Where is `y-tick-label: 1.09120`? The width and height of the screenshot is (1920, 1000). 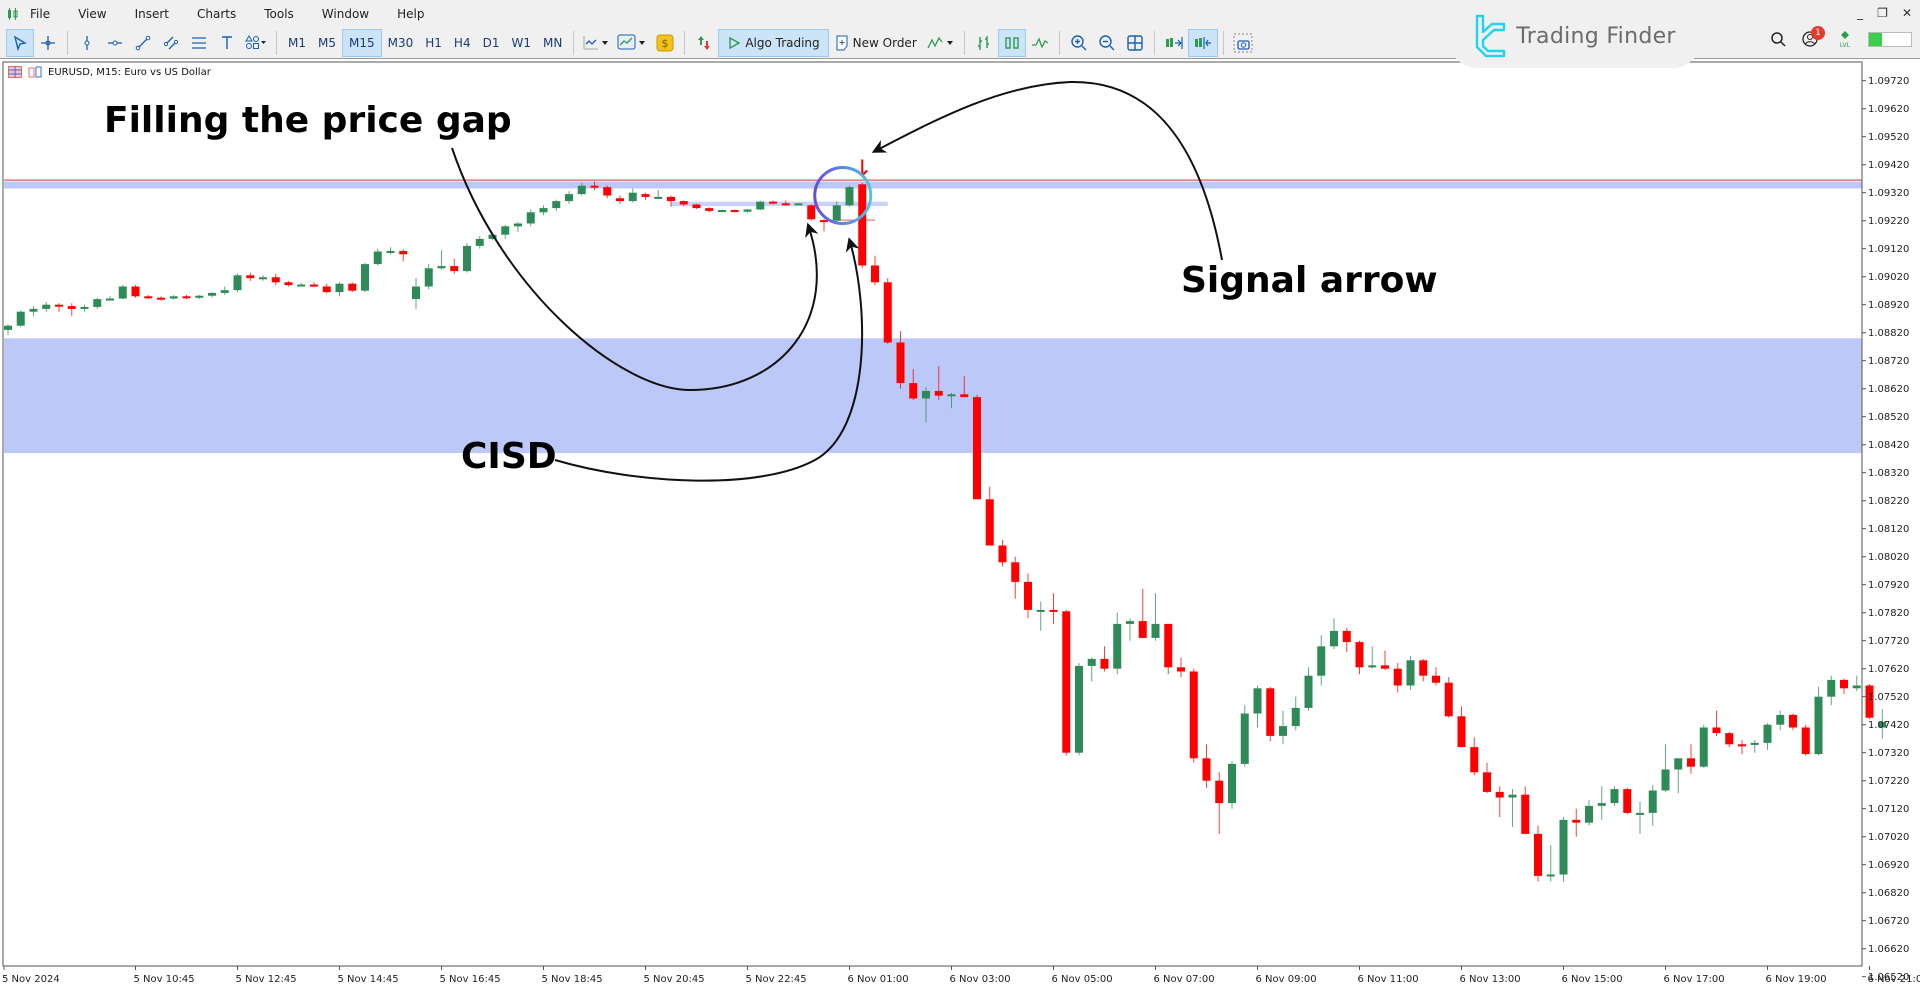 y-tick-label: 1.09120 is located at coordinates (1888, 249).